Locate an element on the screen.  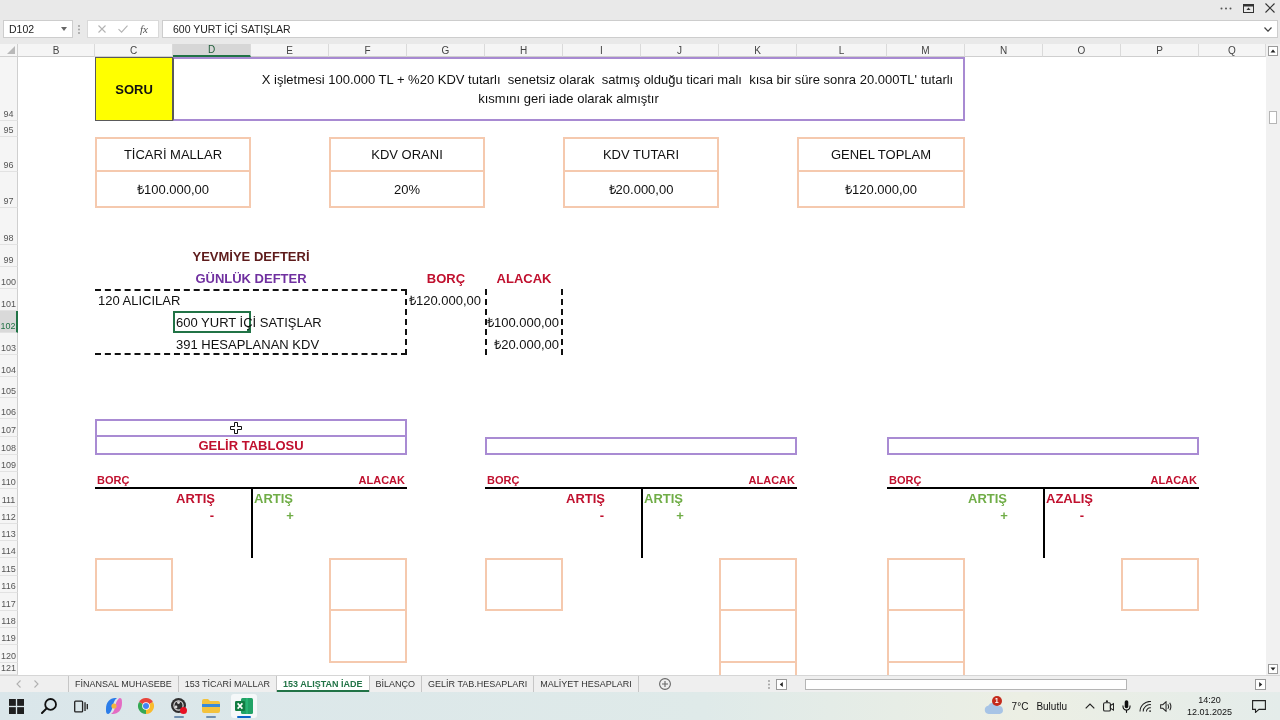
column-header: Q is located at coordinates (1232, 50).